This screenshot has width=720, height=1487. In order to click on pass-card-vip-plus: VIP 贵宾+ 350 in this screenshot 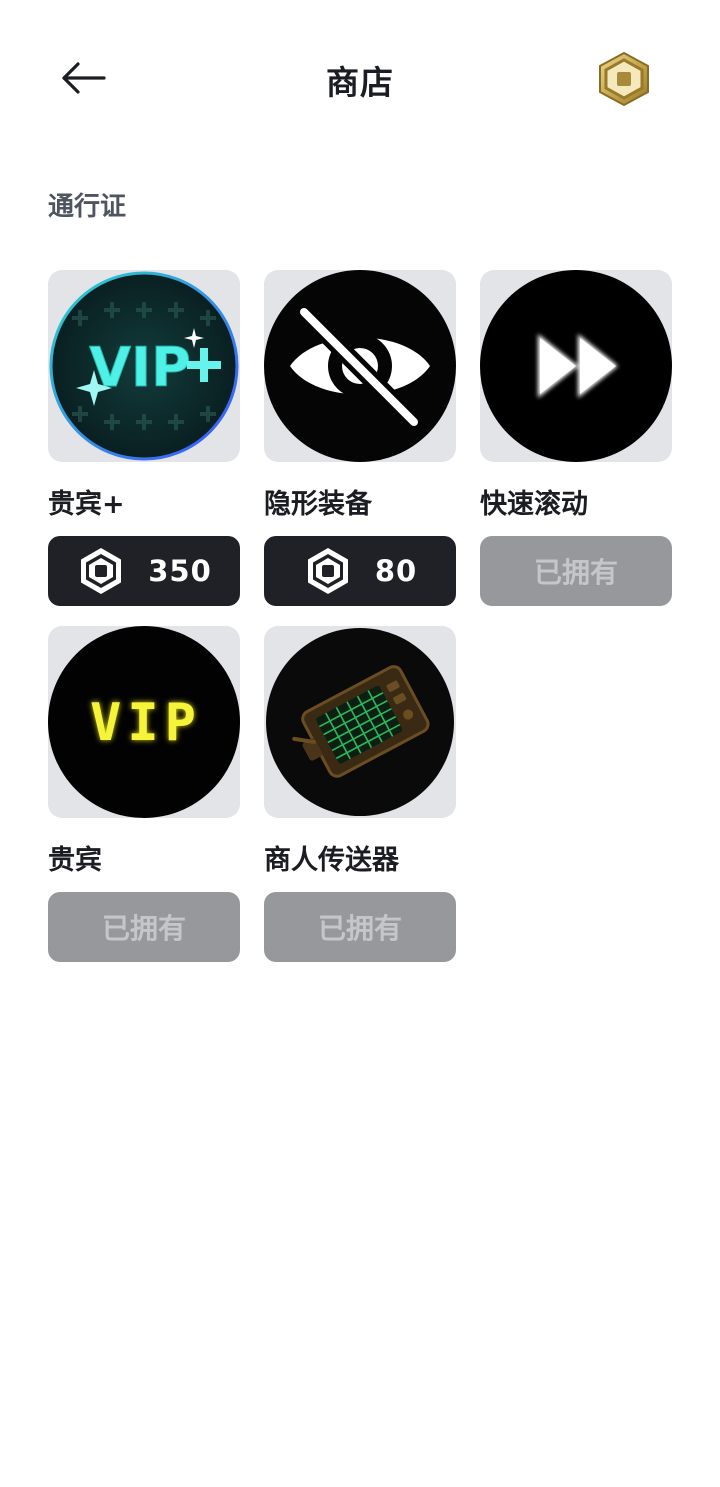, I will do `click(144, 438)`.